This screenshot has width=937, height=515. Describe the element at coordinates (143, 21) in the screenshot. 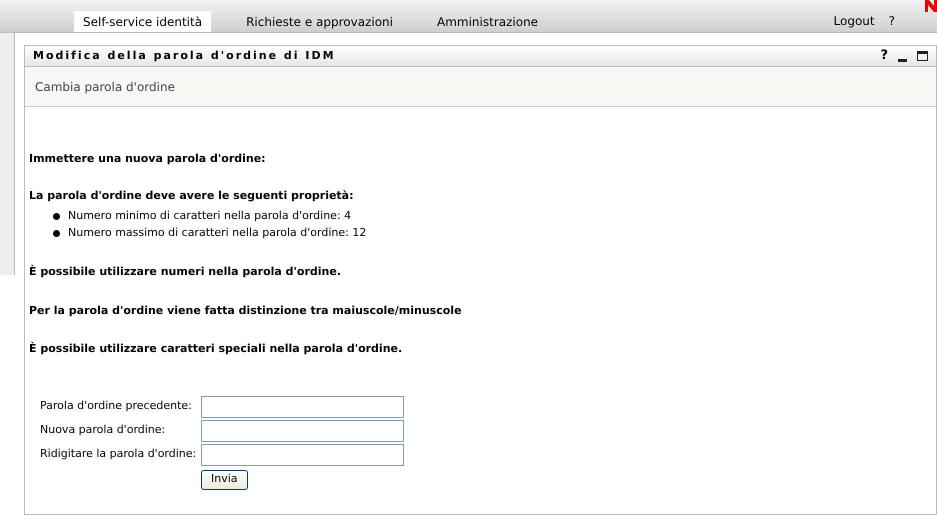

I see `nav-tab: Self-service identità` at that location.